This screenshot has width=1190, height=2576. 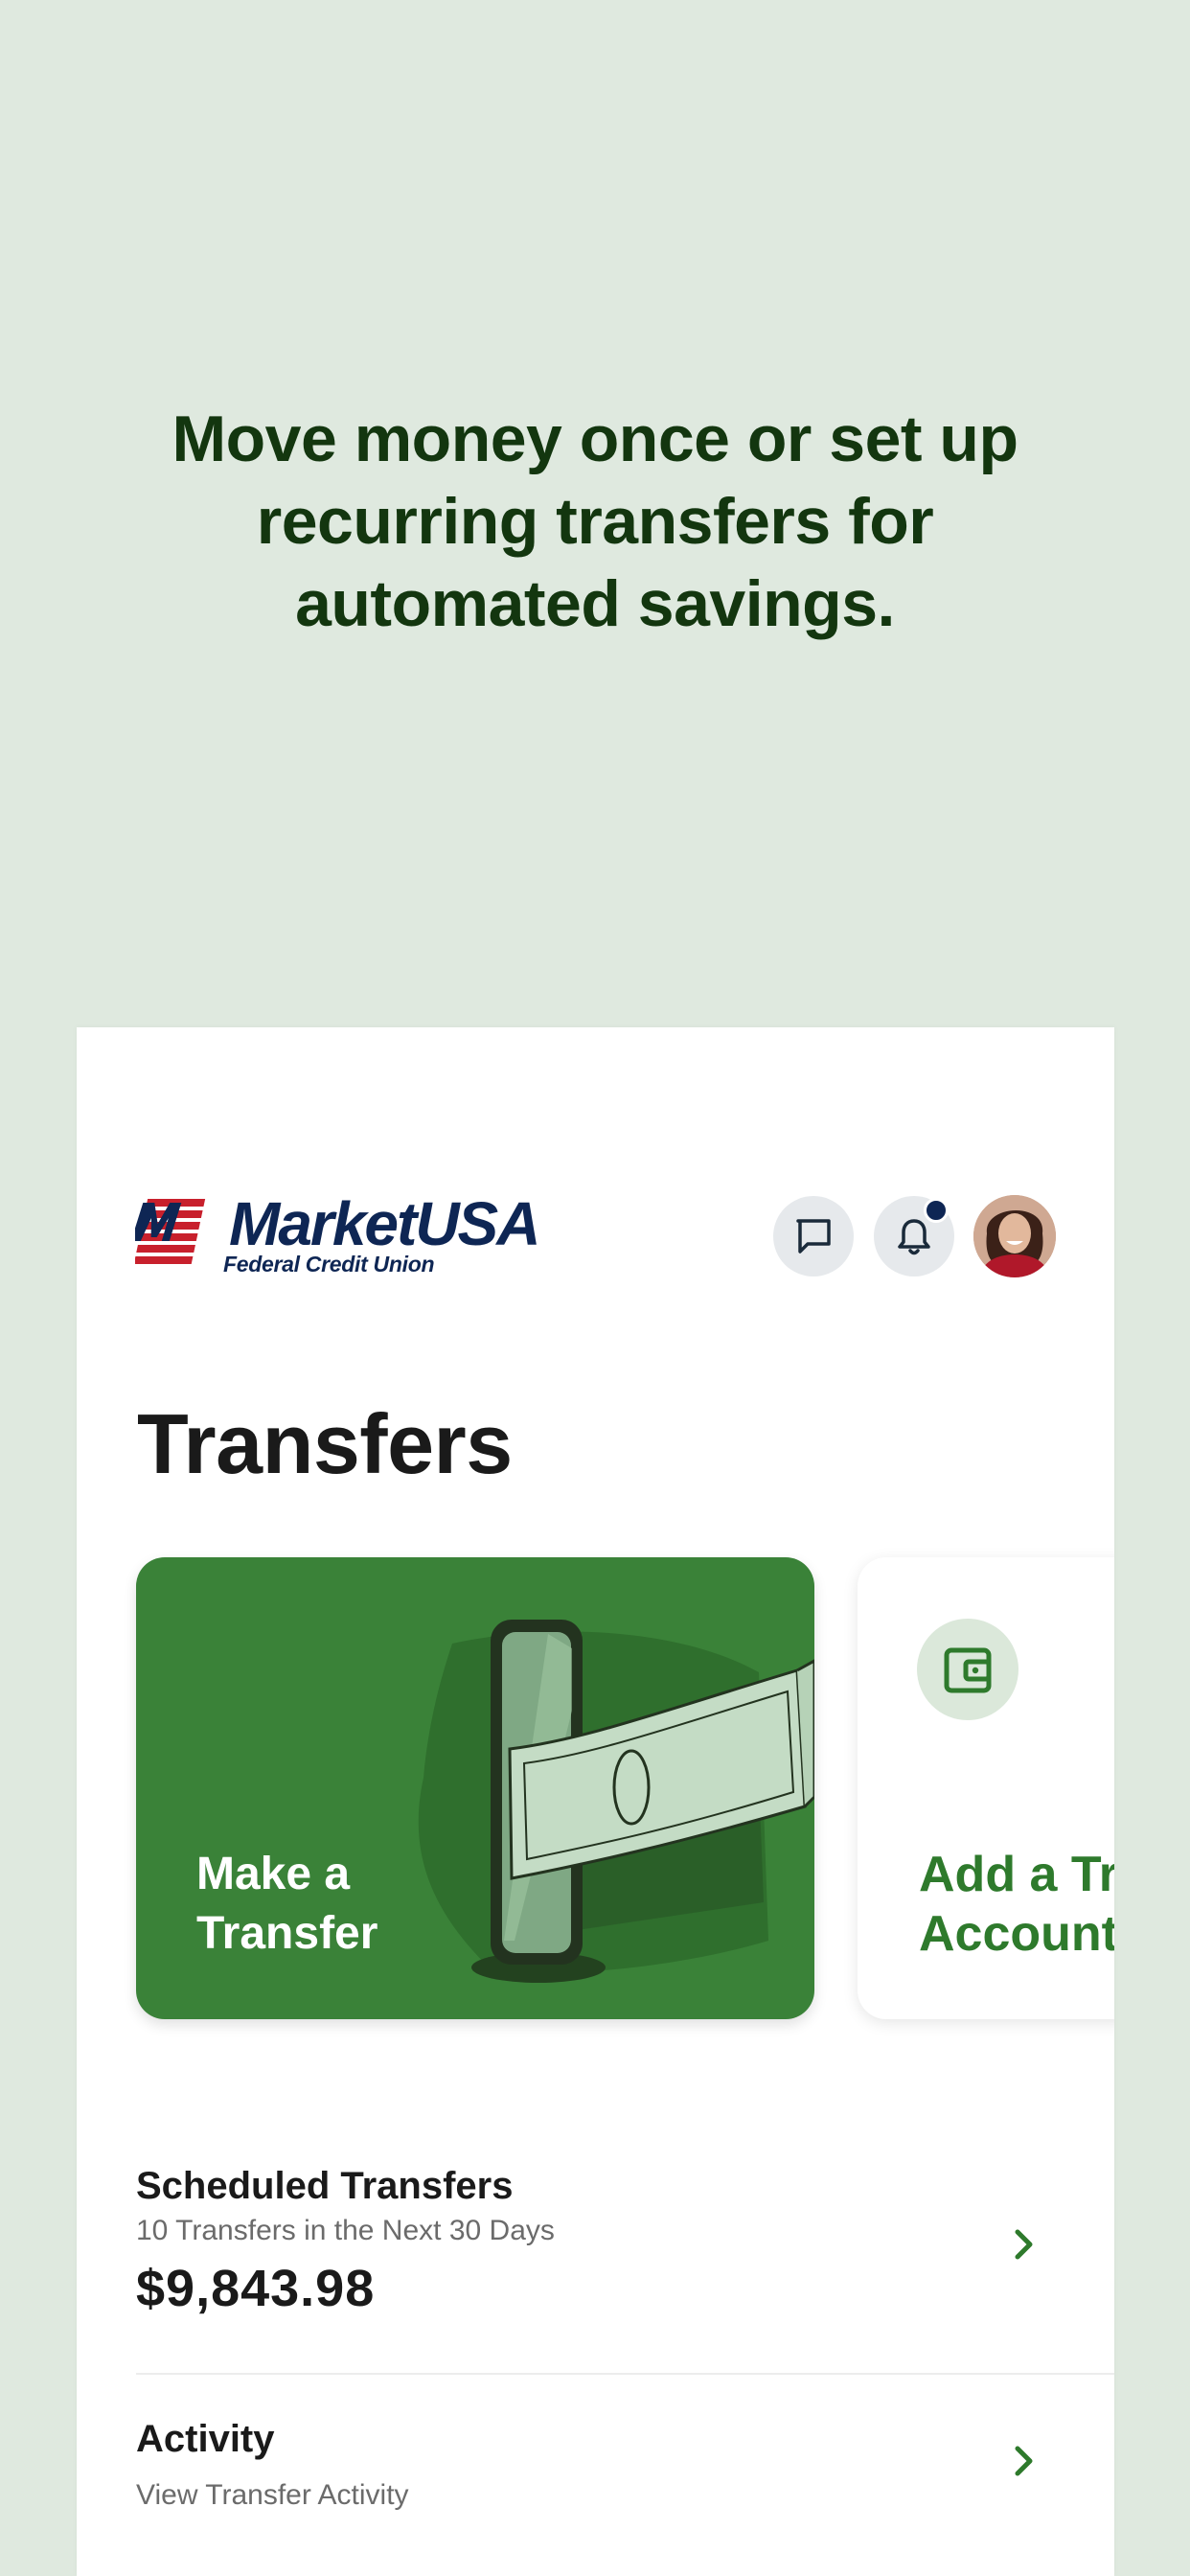 I want to click on logo-brand-text: MarketUSA, so click(x=385, y=1223).